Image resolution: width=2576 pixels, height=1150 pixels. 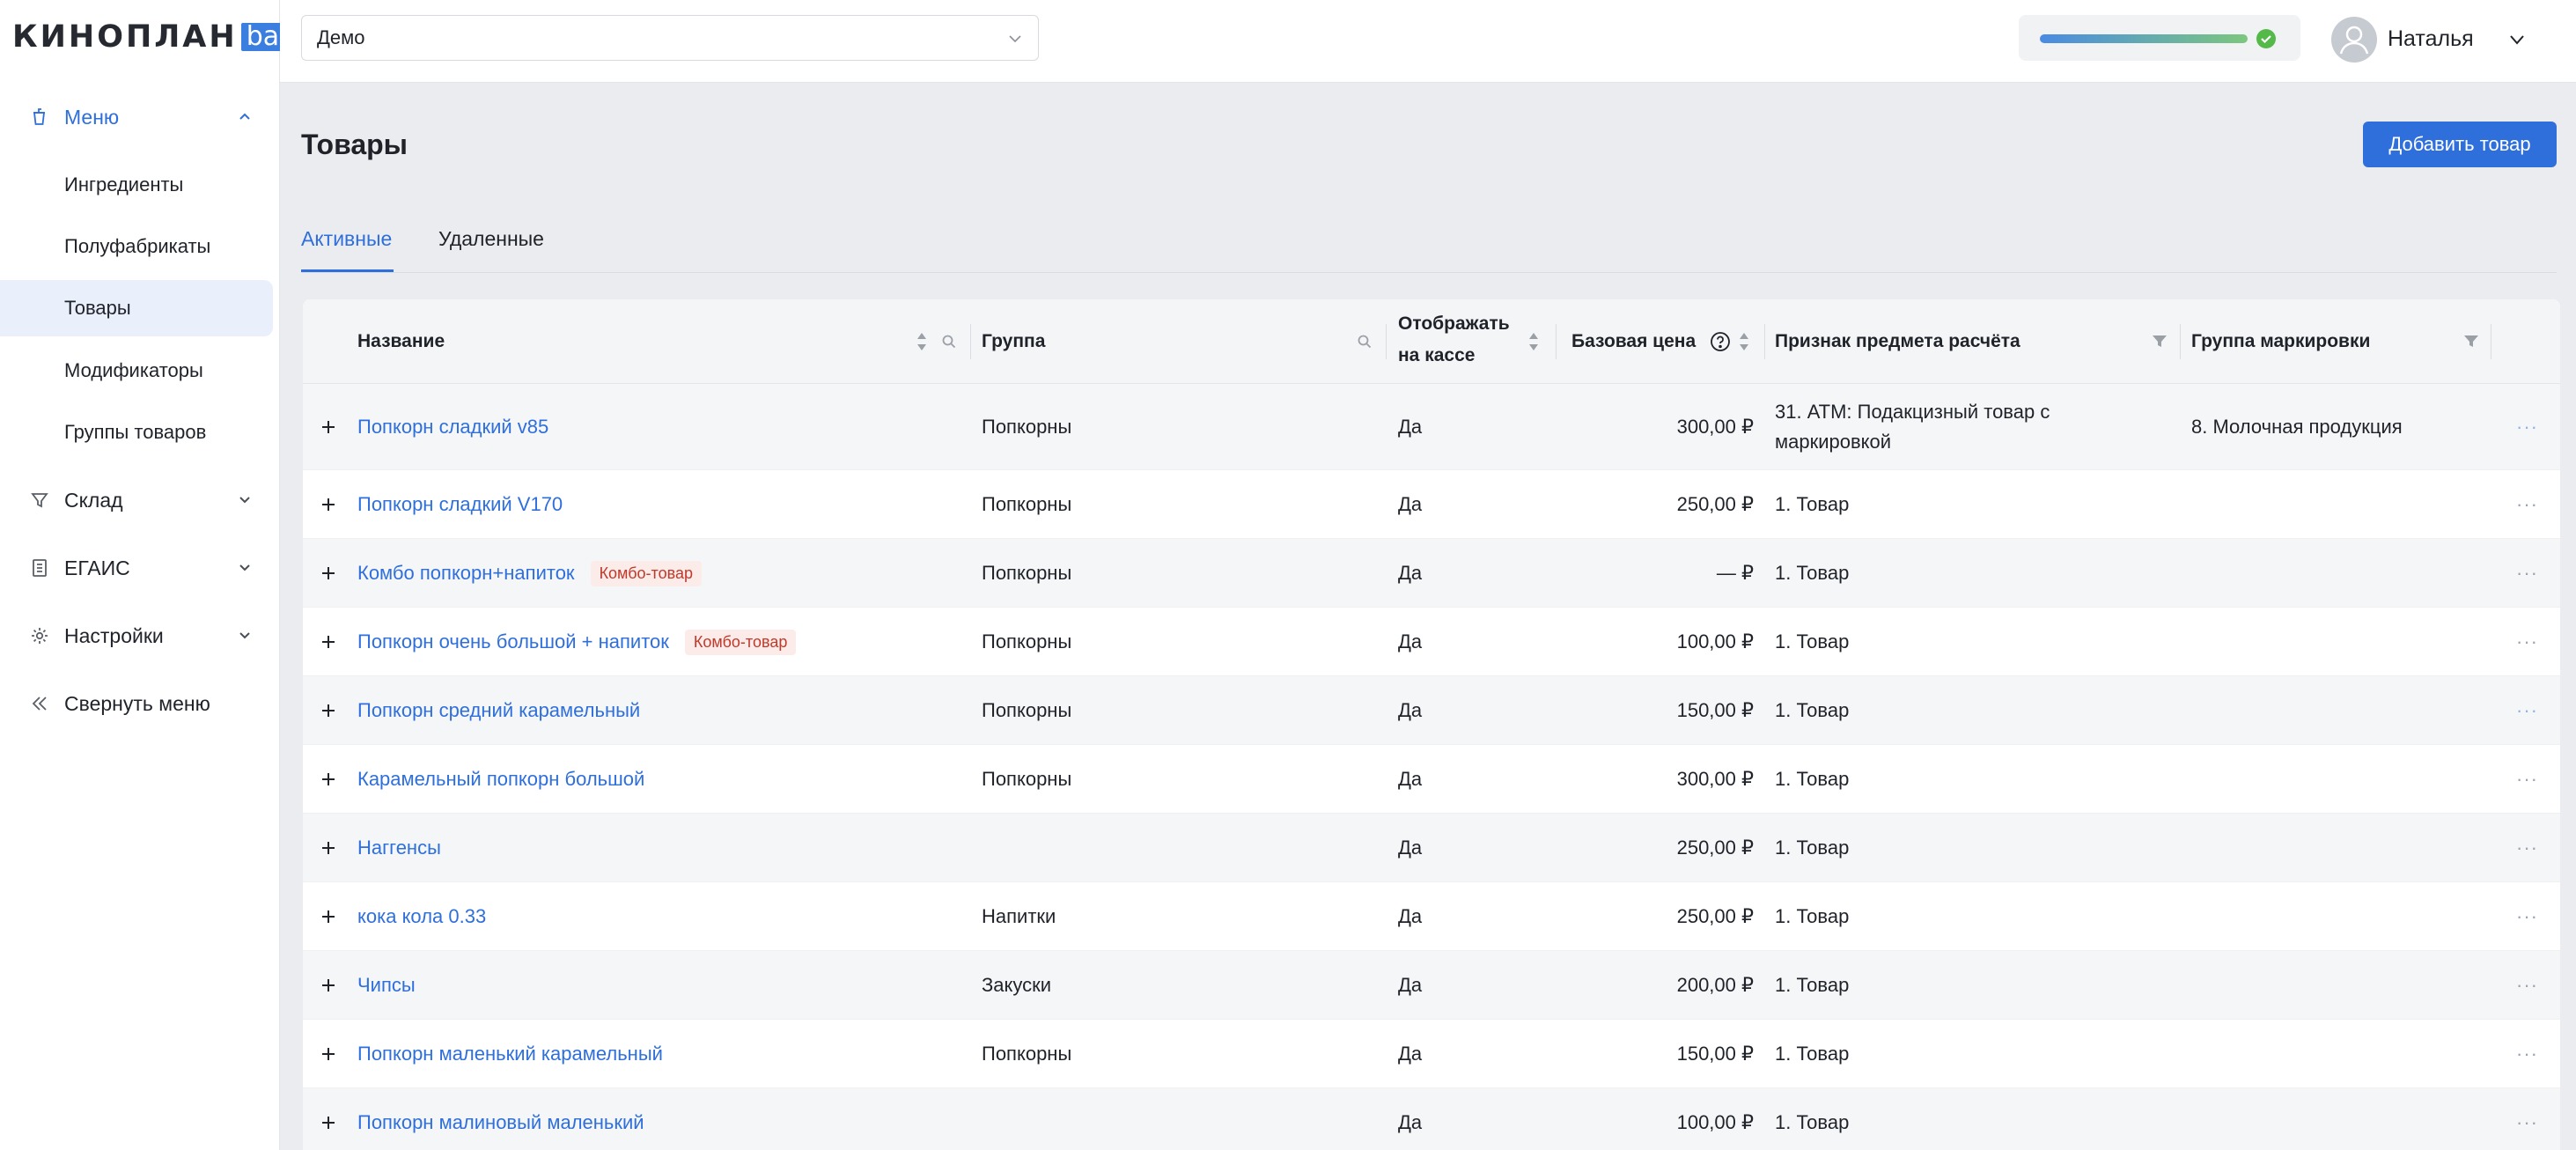 What do you see at coordinates (1634, 342) in the screenshot?
I see `column-header-price: Базовая цена` at bounding box center [1634, 342].